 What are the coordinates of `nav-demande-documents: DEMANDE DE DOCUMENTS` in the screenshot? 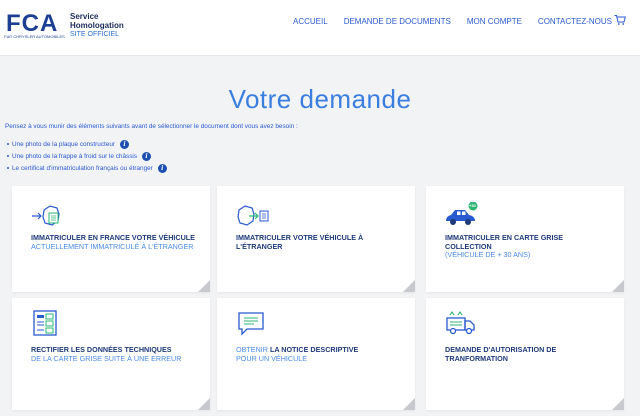 It's located at (397, 21).